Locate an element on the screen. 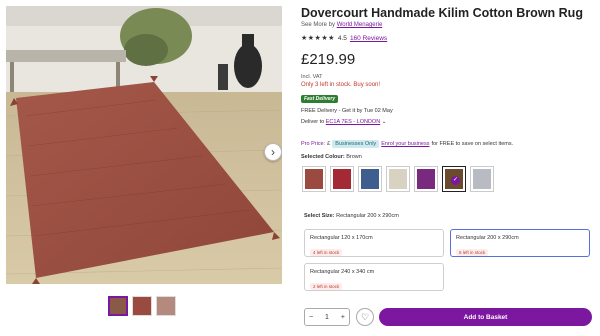  thumbnail-2-image is located at coordinates (142, 306).